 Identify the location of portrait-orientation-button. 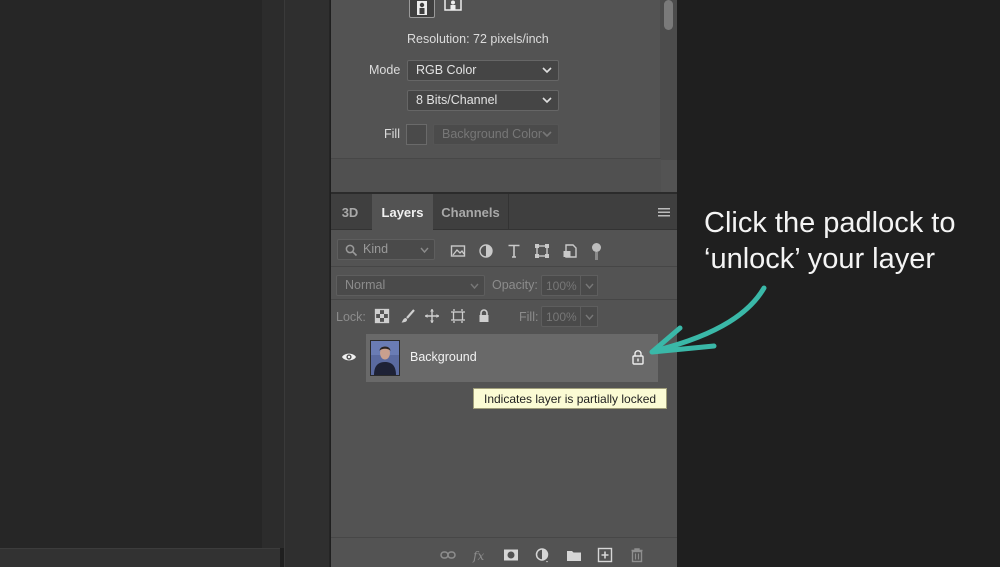
(422, 9).